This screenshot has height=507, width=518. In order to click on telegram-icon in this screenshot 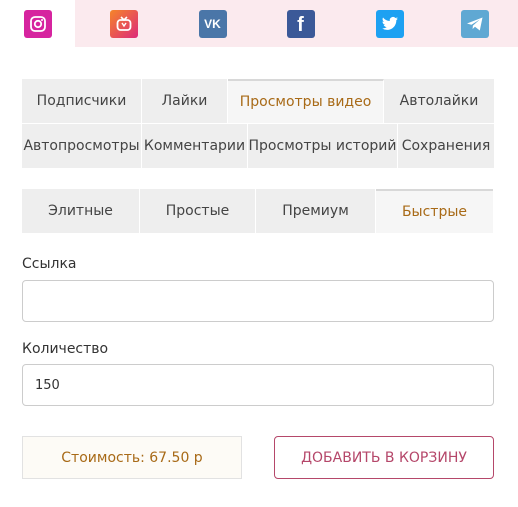, I will do `click(474, 23)`.